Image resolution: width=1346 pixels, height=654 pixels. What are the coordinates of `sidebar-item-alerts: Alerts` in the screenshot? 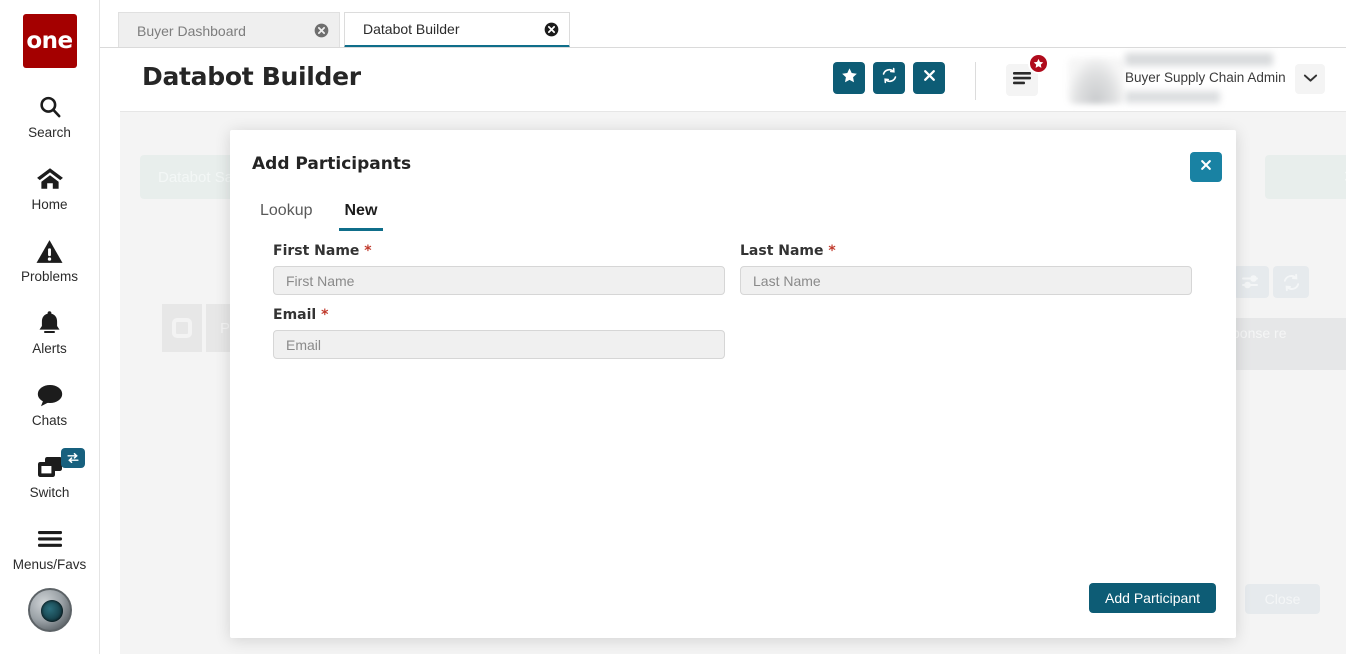 It's located at (50, 332).